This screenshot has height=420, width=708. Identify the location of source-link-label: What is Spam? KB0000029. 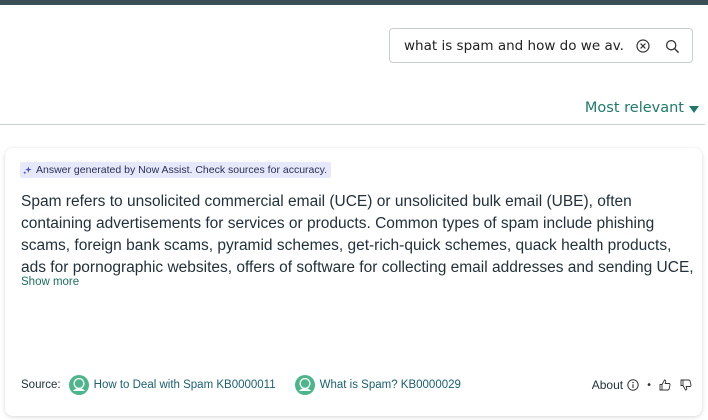
(390, 385).